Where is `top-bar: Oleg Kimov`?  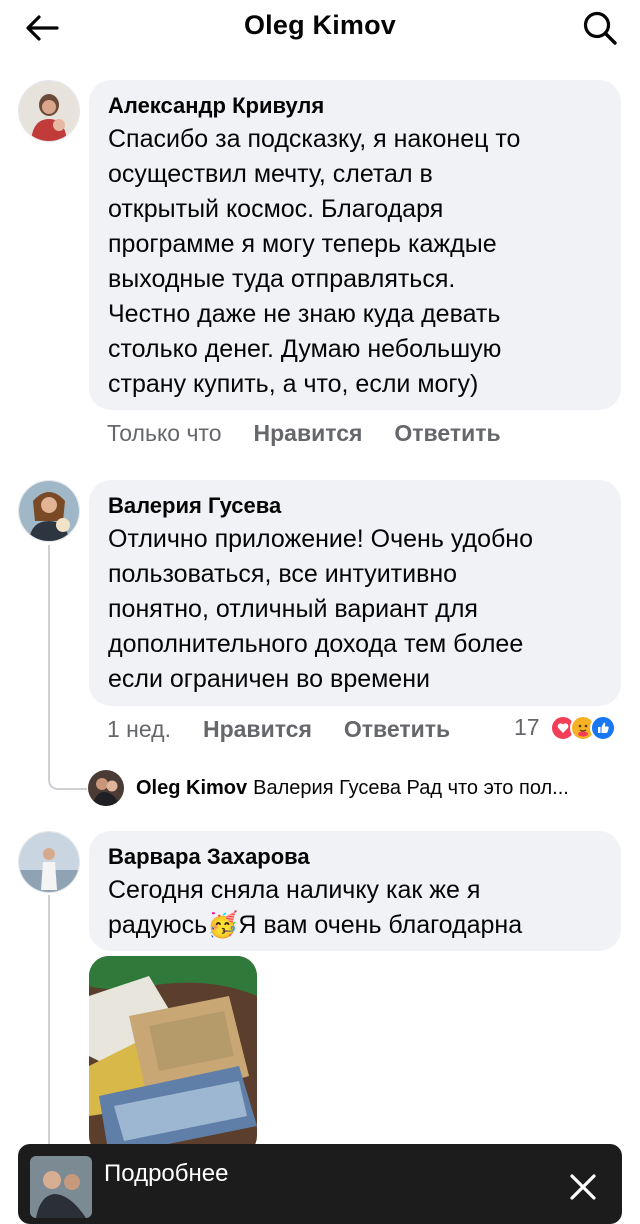
top-bar: Oleg Kimov is located at coordinates (320, 28).